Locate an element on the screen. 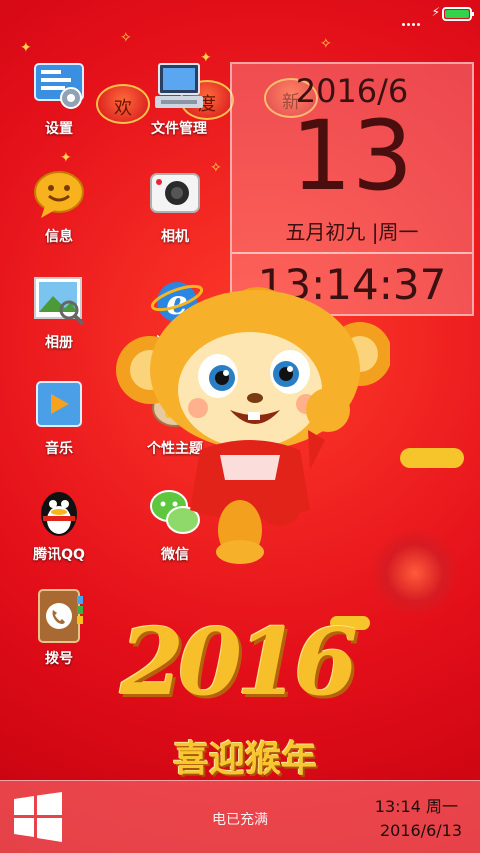 This screenshot has width=480, height=853. signal-icon is located at coordinates (414, 18).